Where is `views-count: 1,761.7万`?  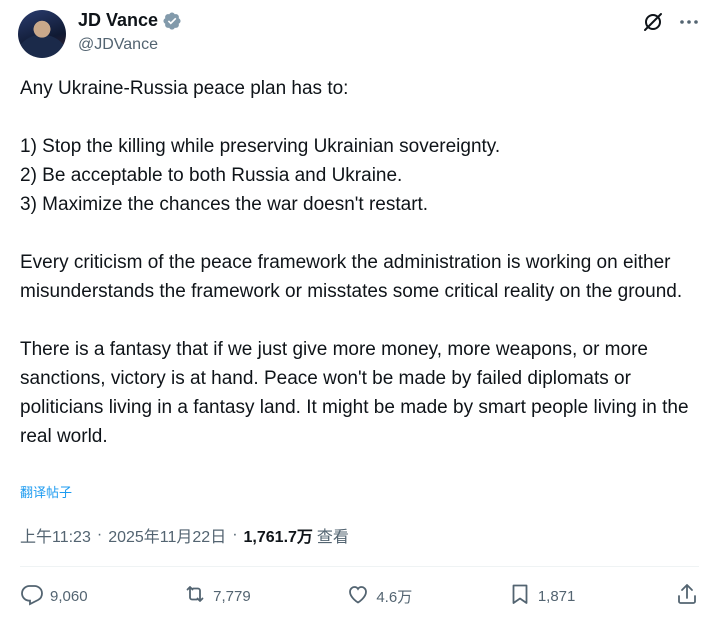
views-count: 1,761.7万 is located at coordinates (278, 535).